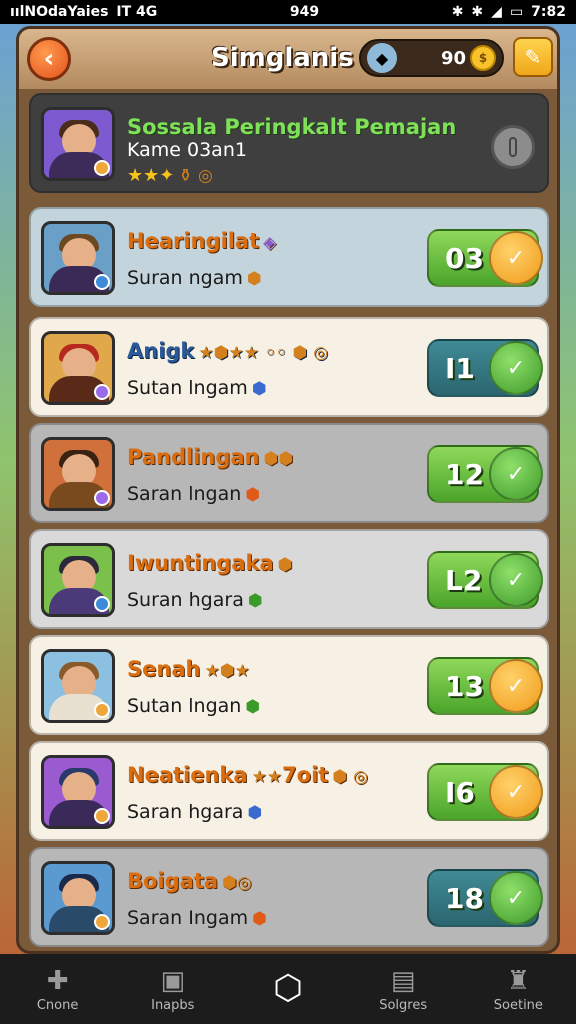 The width and height of the screenshot is (576, 1024). Describe the element at coordinates (289, 791) in the screenshot. I see `list-item: Neatienka ★★7oit ⬢ ◎ Saran hgara ⬢ I6 ✓` at that location.